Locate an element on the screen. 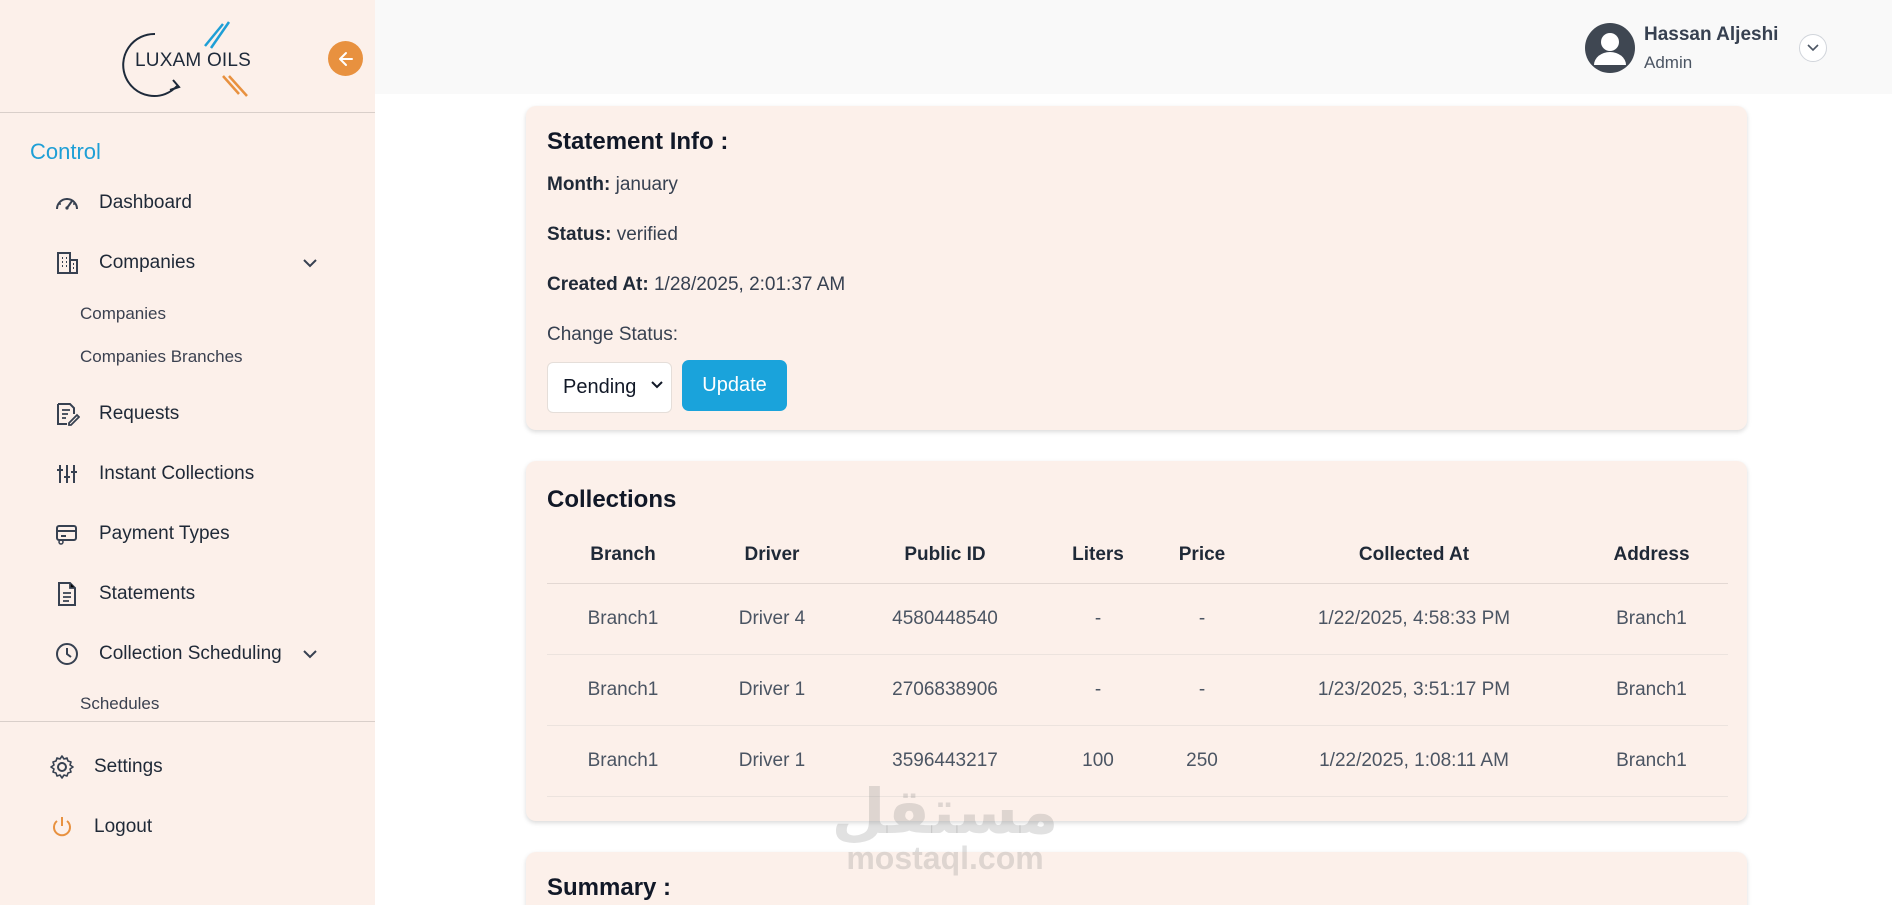 The width and height of the screenshot is (1892, 905). status-value: verified is located at coordinates (647, 234).